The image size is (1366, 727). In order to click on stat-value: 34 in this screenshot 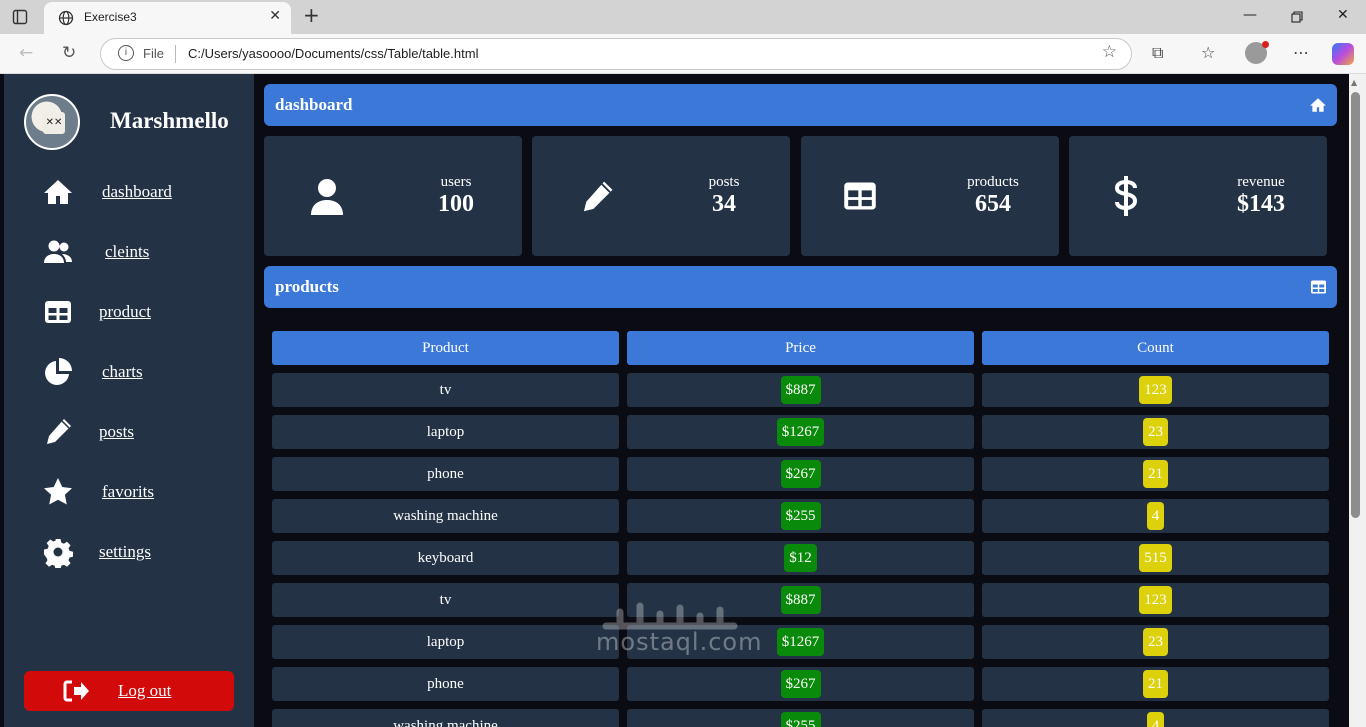, I will do `click(724, 204)`.